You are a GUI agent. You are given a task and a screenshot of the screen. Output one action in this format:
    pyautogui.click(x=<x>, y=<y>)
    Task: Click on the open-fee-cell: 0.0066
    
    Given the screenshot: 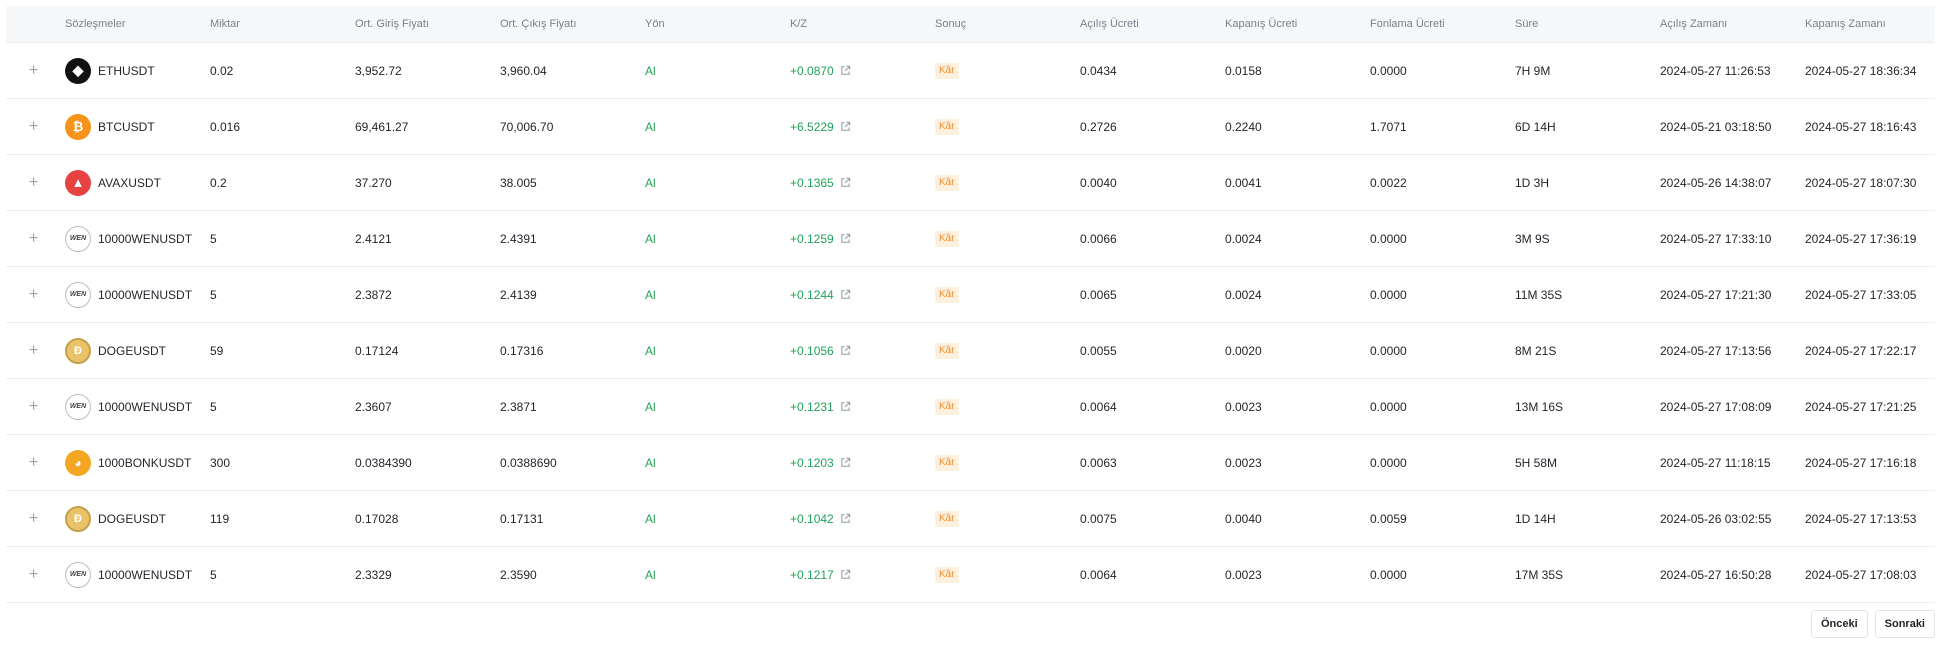 What is the action you would take?
    pyautogui.click(x=1098, y=238)
    